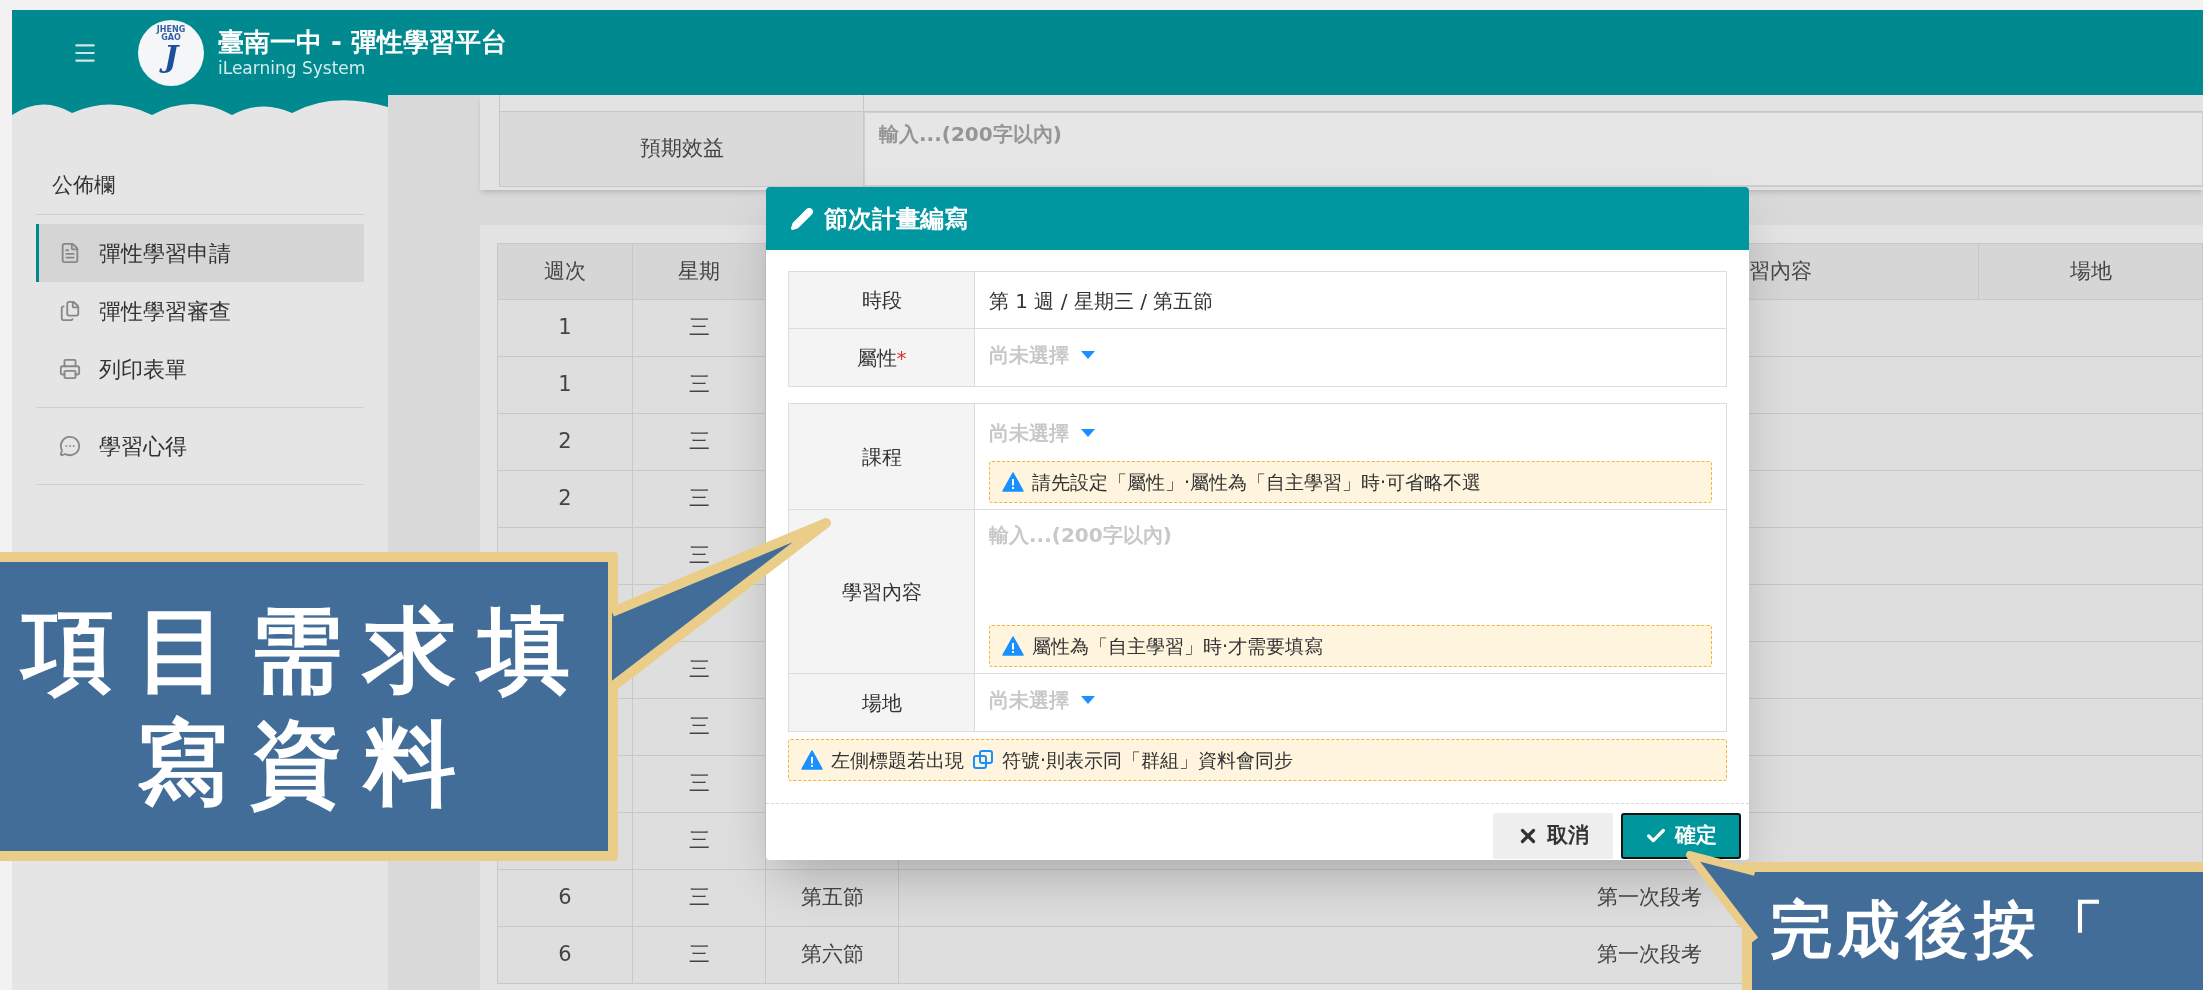 This screenshot has height=990, width=2203. I want to click on warning-text: 屬性為「自主學習」時·才需要填寫, so click(1178, 646).